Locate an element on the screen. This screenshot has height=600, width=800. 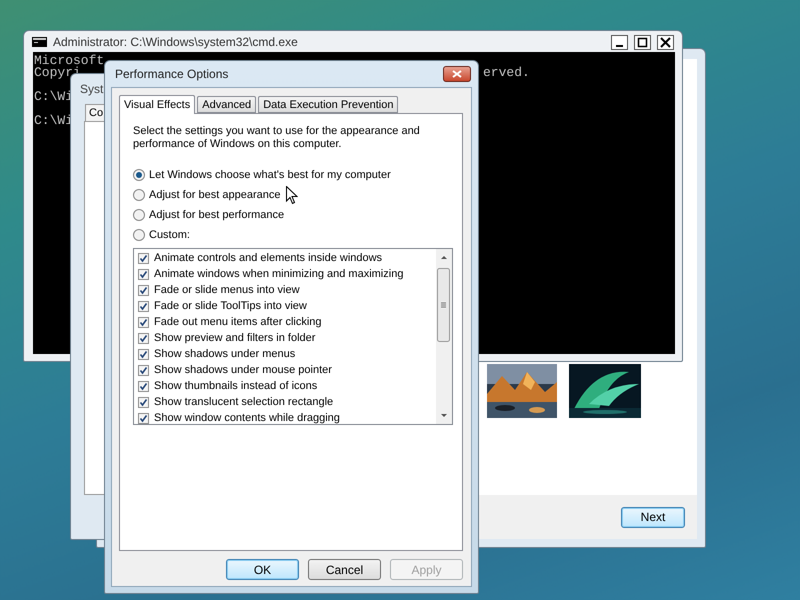
effect-label: Fade or slide ToolTips into view is located at coordinates (230, 306).